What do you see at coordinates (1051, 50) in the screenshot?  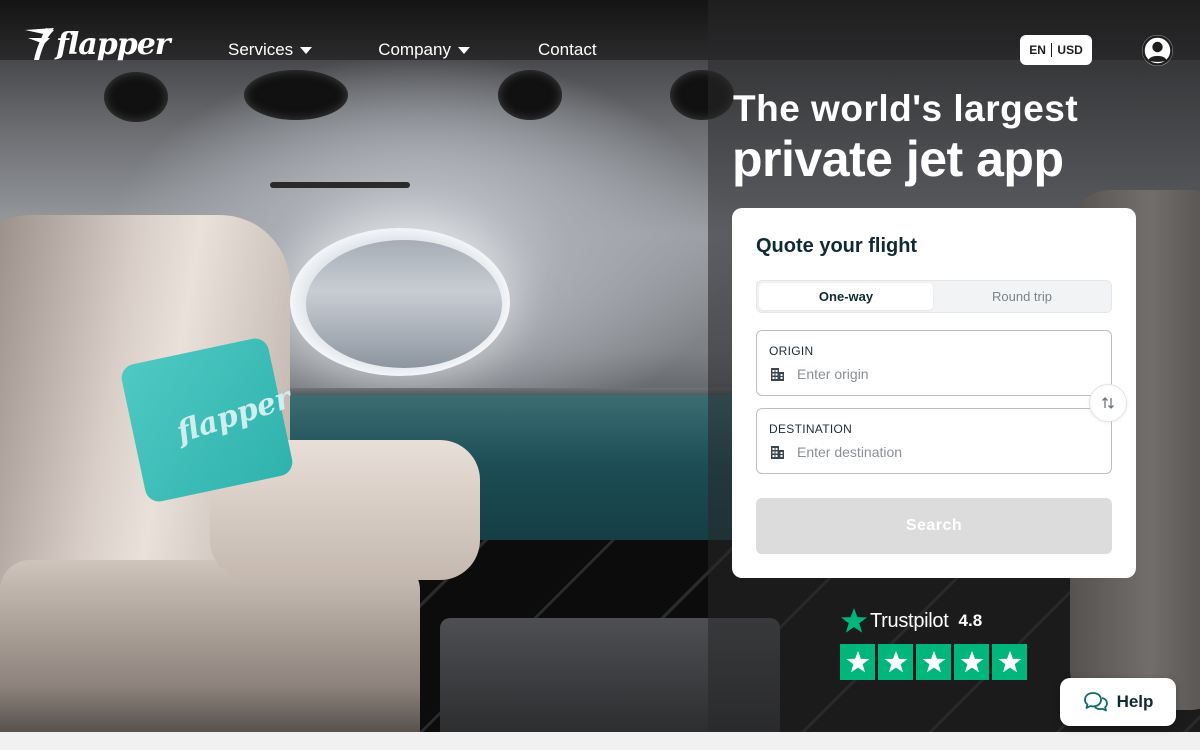 I see `divider` at bounding box center [1051, 50].